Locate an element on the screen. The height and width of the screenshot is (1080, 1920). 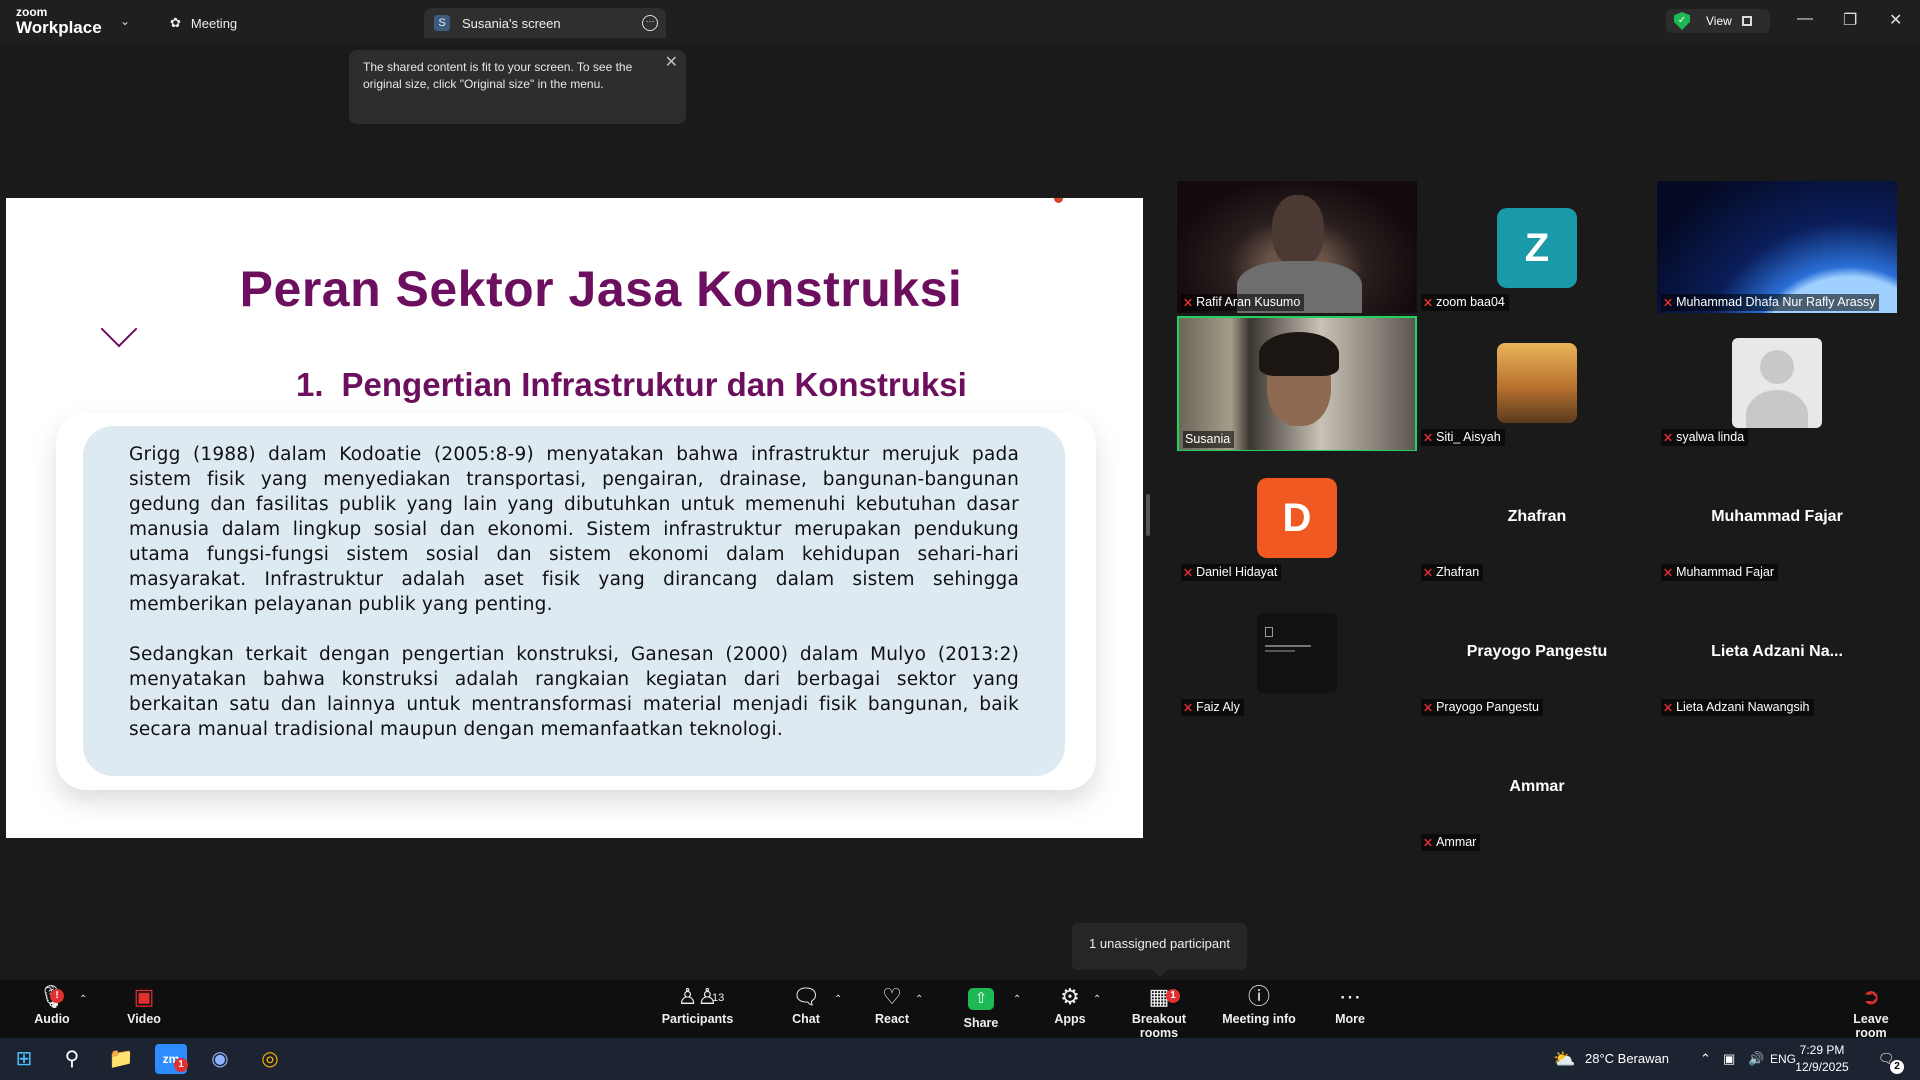
participant-tile: Zhafran ⨯ Zhafran is located at coordinates (1537, 517).